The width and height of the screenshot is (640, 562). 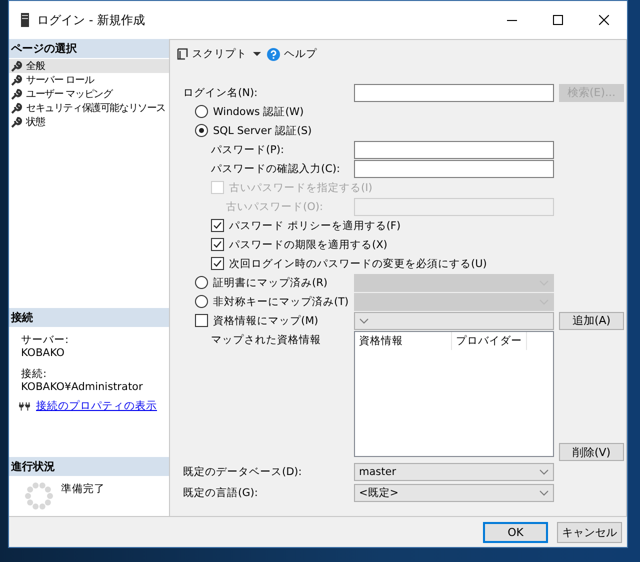 I want to click on spinner-icon, so click(x=39, y=496).